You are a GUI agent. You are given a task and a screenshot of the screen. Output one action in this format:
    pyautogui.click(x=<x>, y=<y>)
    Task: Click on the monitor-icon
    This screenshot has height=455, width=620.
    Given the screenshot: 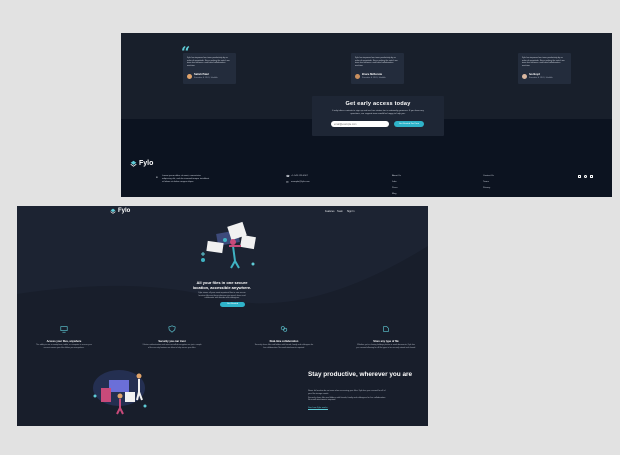 What is the action you would take?
    pyautogui.click(x=64, y=329)
    